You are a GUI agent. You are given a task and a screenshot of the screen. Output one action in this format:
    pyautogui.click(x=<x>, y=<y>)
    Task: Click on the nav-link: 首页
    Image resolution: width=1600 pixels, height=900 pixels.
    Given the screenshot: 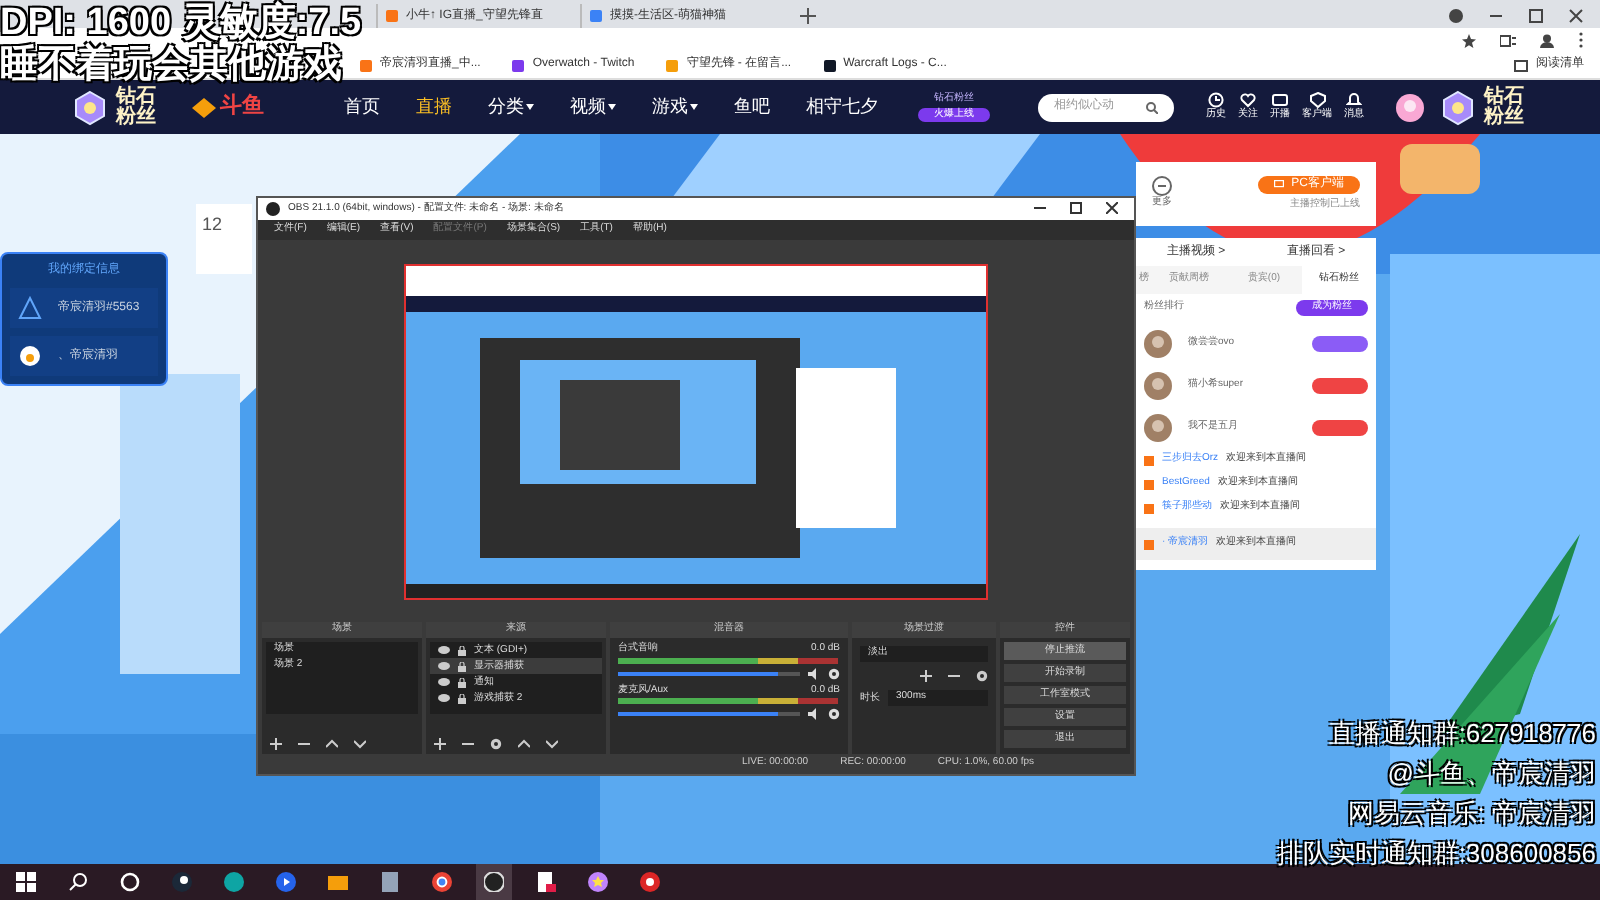 What is the action you would take?
    pyautogui.click(x=362, y=107)
    